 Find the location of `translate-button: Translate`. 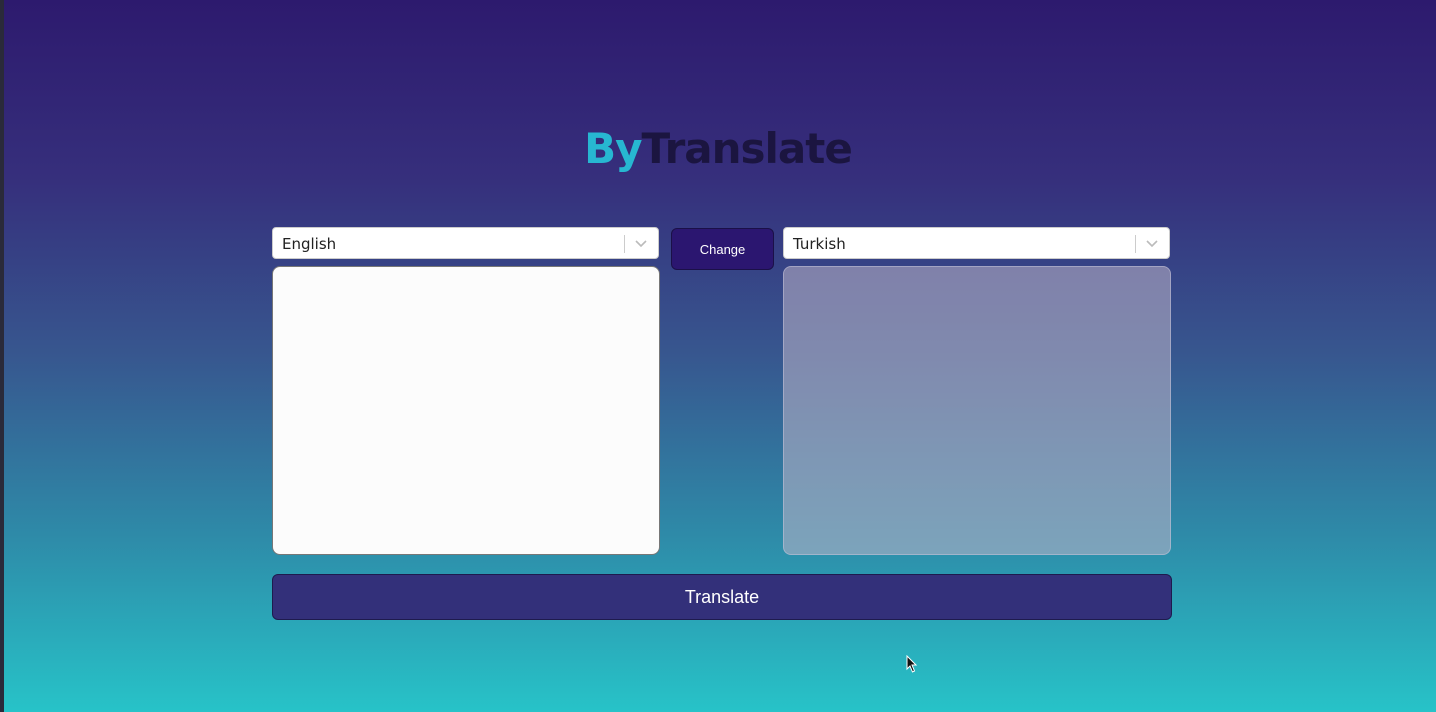

translate-button: Translate is located at coordinates (722, 597).